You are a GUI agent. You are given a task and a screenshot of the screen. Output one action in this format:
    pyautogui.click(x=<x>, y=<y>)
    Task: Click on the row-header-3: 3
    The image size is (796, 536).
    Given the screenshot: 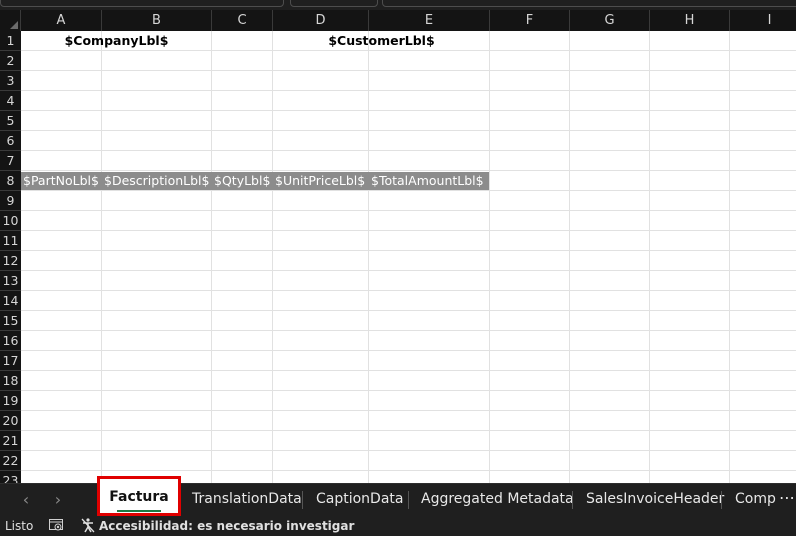 What is the action you would take?
    pyautogui.click(x=10, y=81)
    